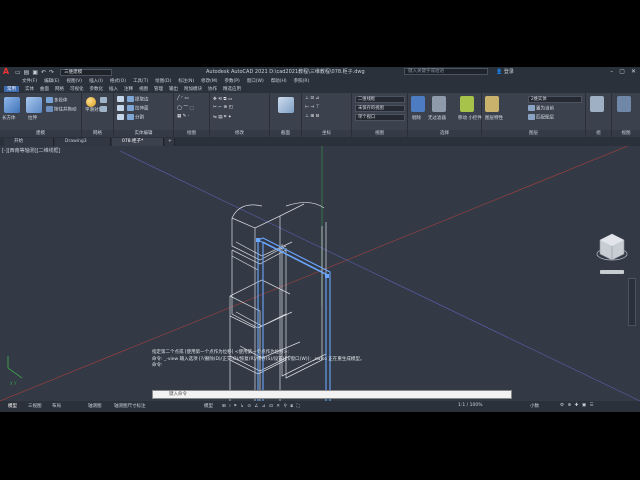 Image resolution: width=640 pixels, height=480 pixels. I want to click on menu-view: 视图(V), so click(74, 81).